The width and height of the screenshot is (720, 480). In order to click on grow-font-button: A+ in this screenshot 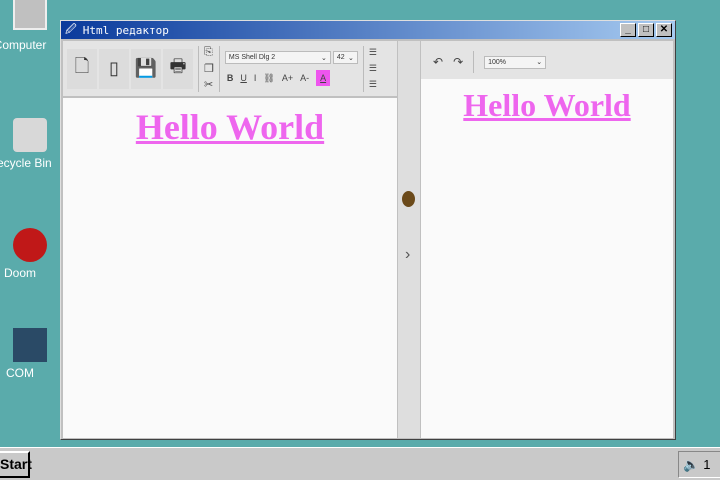, I will do `click(287, 78)`.